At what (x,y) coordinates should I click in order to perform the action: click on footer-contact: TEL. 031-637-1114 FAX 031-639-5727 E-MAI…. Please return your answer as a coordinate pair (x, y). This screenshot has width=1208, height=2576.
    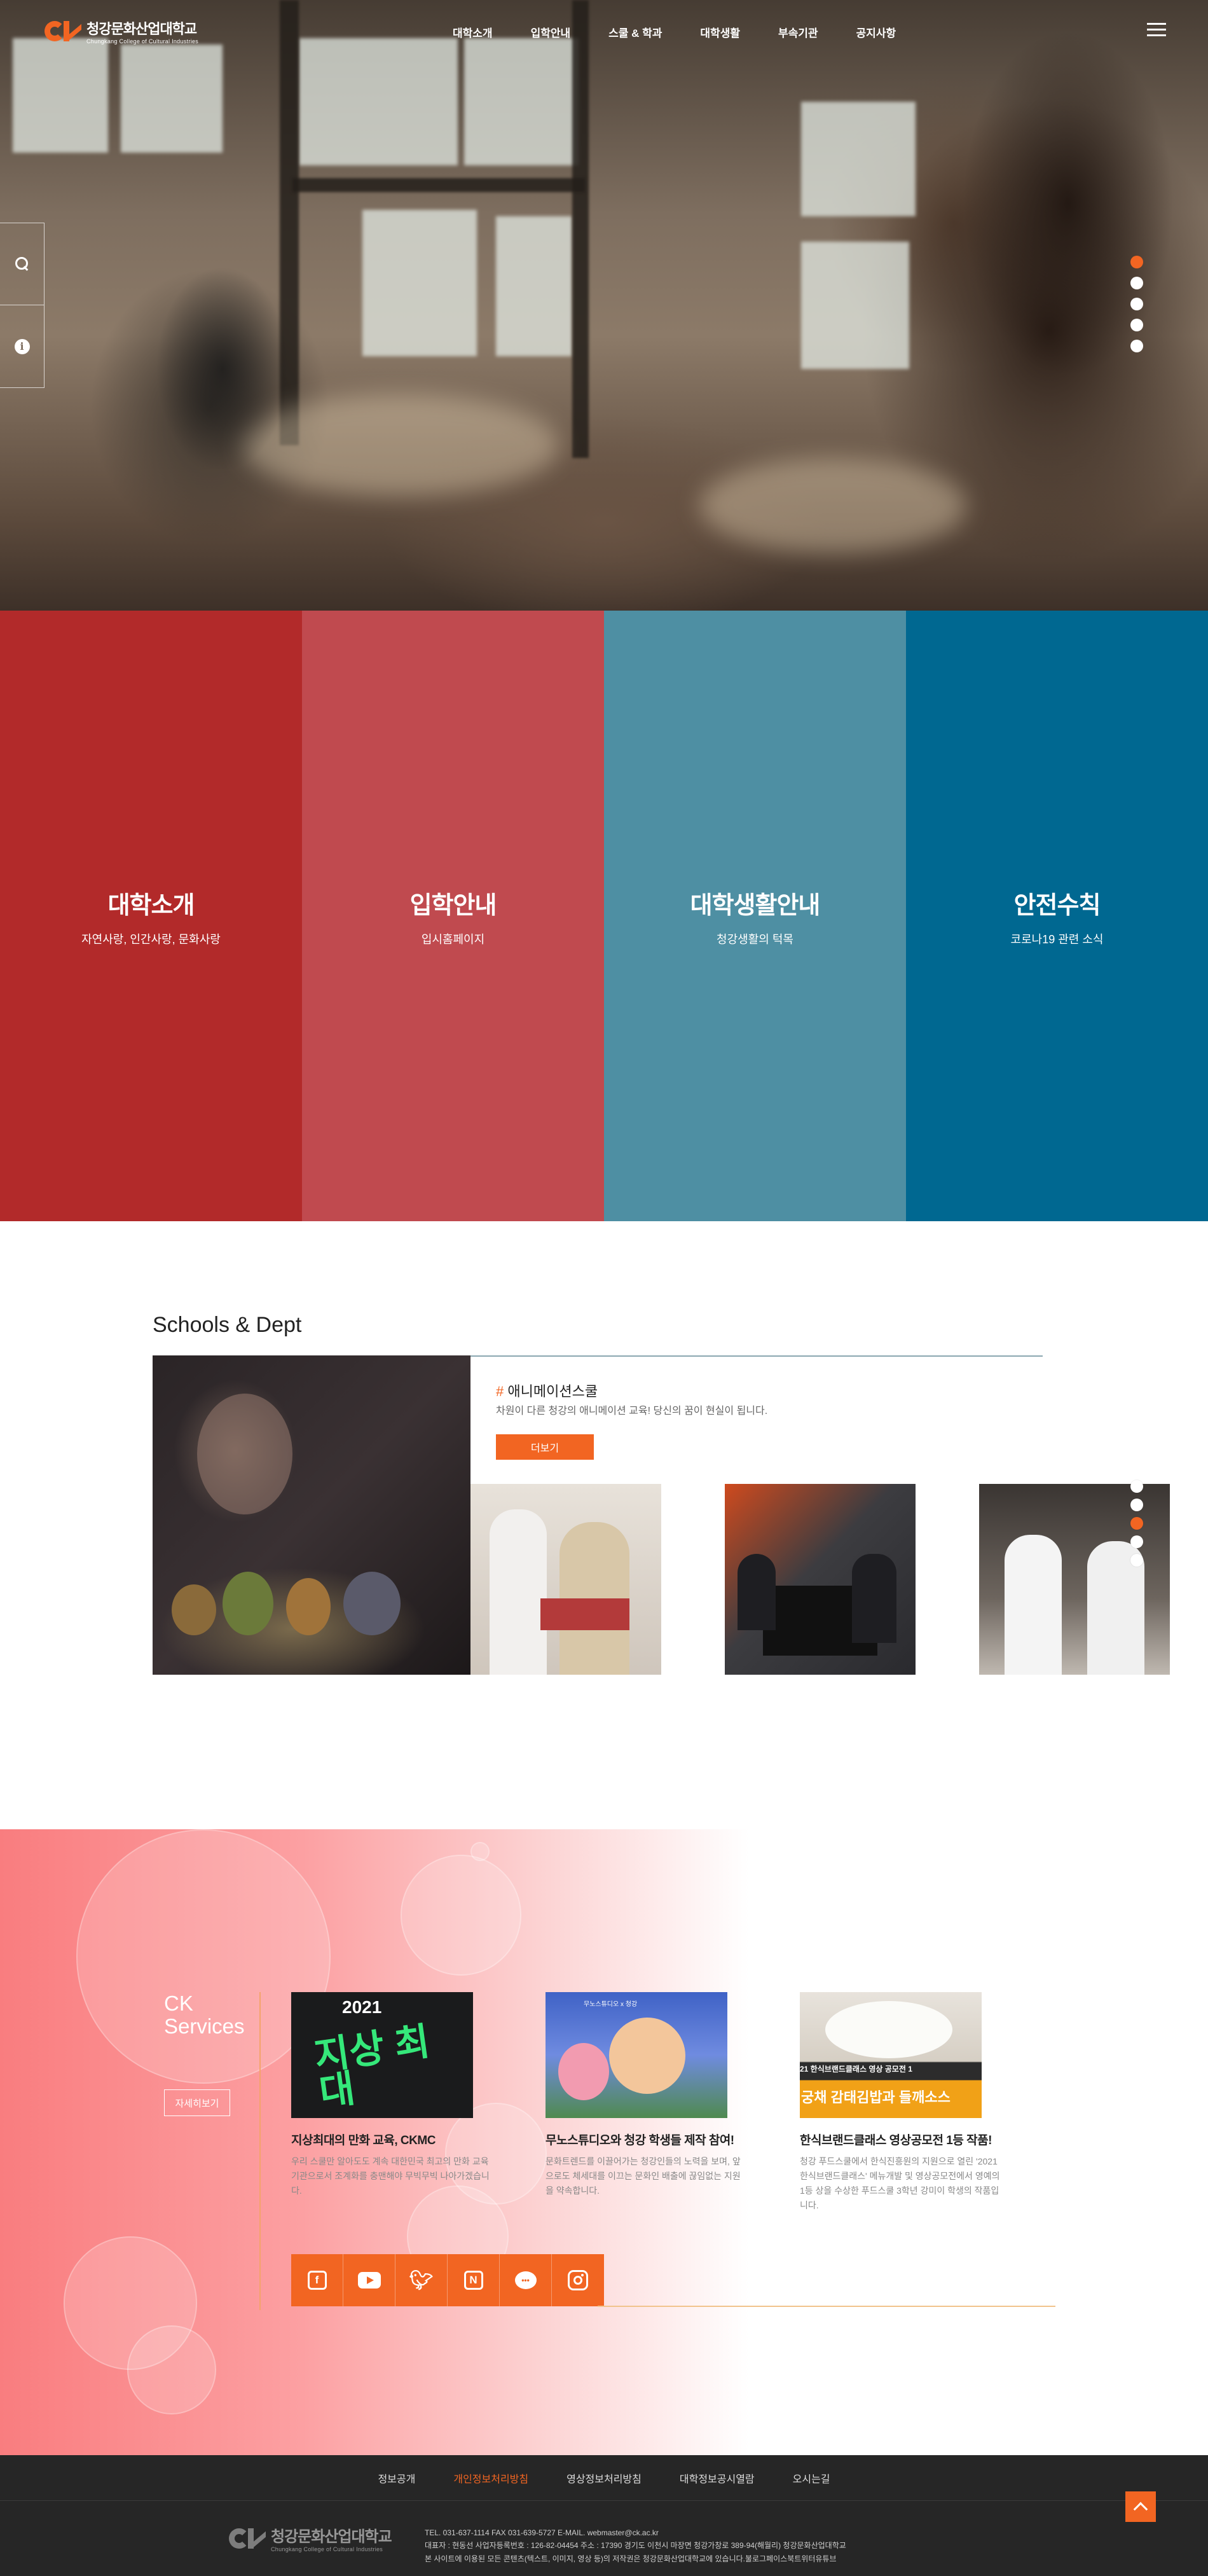
    Looking at the image, I should click on (542, 2532).